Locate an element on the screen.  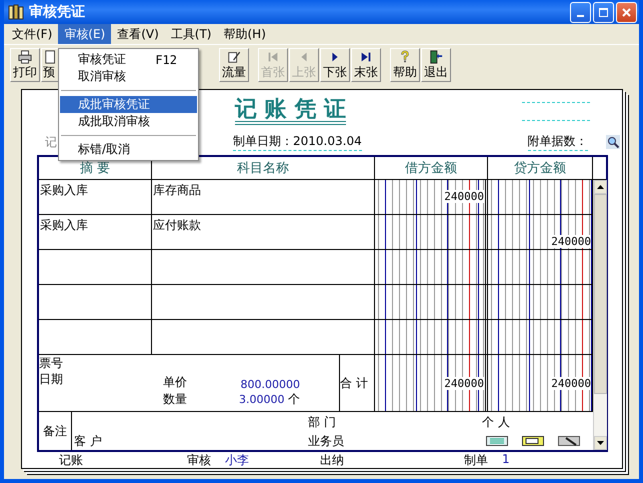
scrollbar is located at coordinates (600, 315).